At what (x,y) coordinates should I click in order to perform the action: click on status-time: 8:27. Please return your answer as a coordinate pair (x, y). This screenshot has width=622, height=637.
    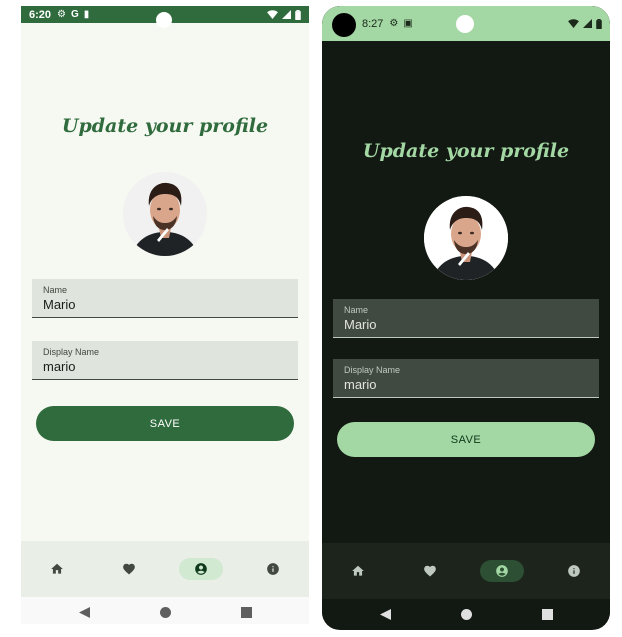
    Looking at the image, I should click on (373, 23).